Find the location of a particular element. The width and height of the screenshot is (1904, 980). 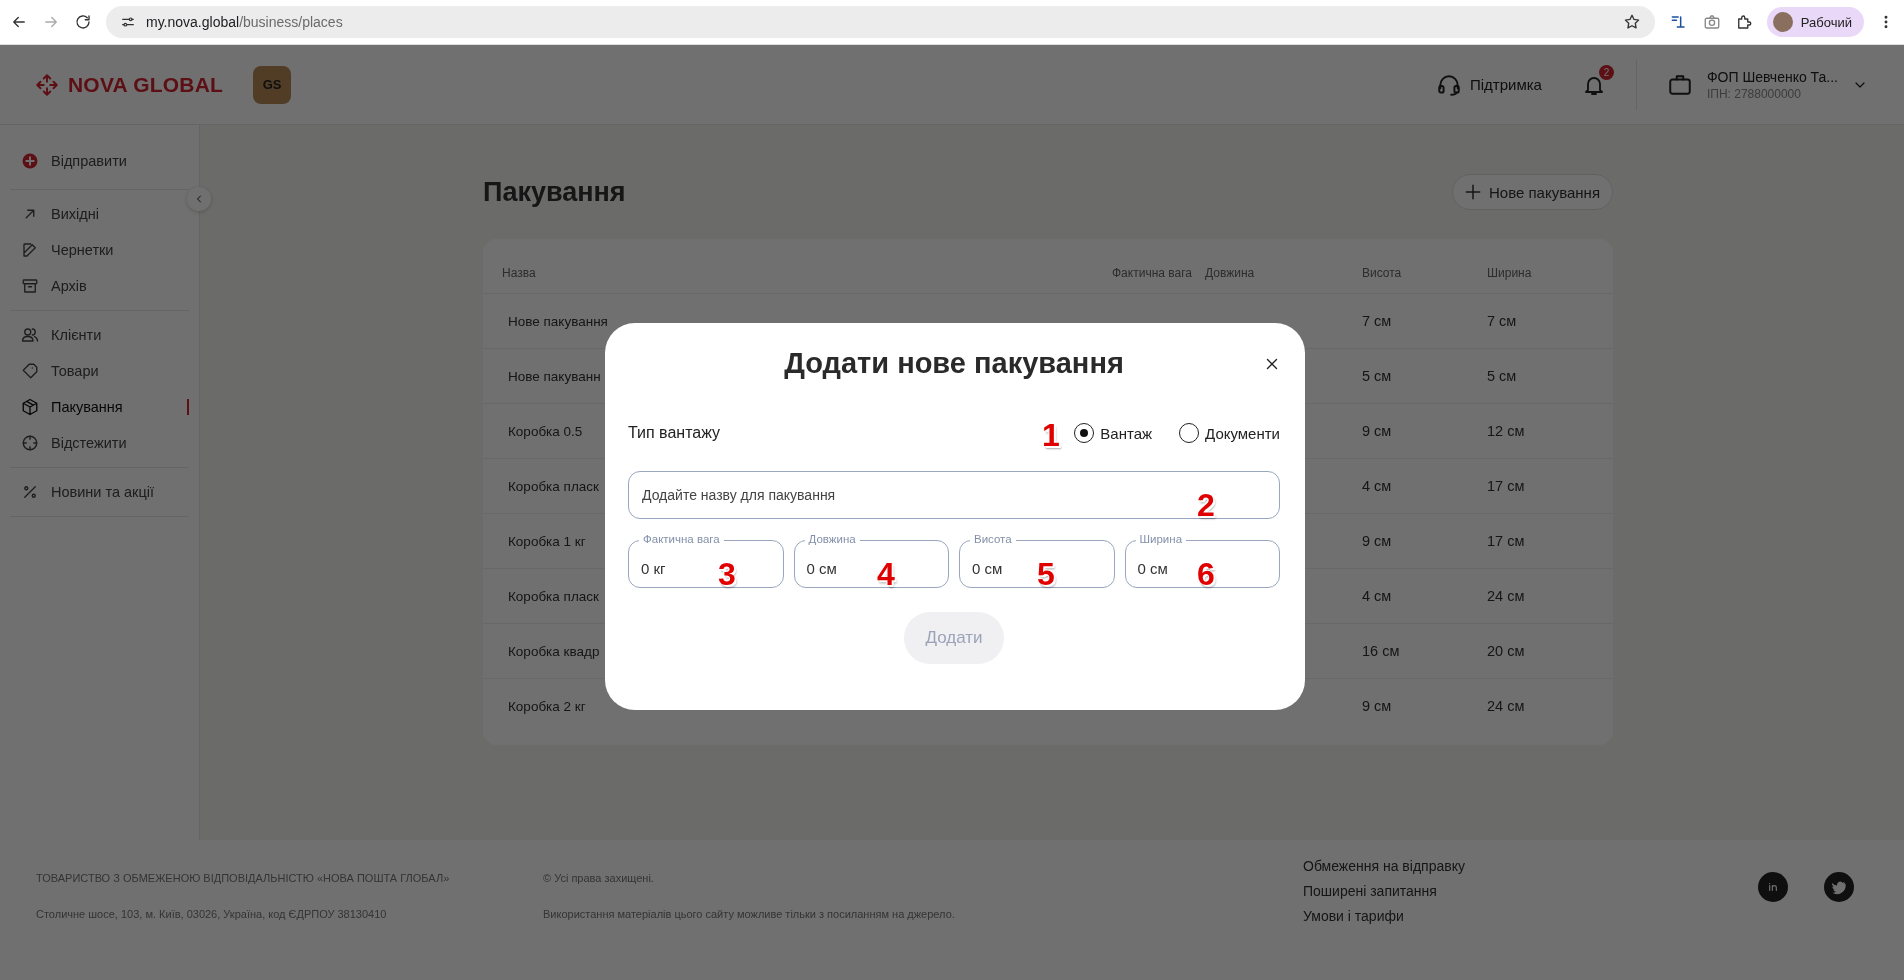

package-icon is located at coordinates (30, 407).